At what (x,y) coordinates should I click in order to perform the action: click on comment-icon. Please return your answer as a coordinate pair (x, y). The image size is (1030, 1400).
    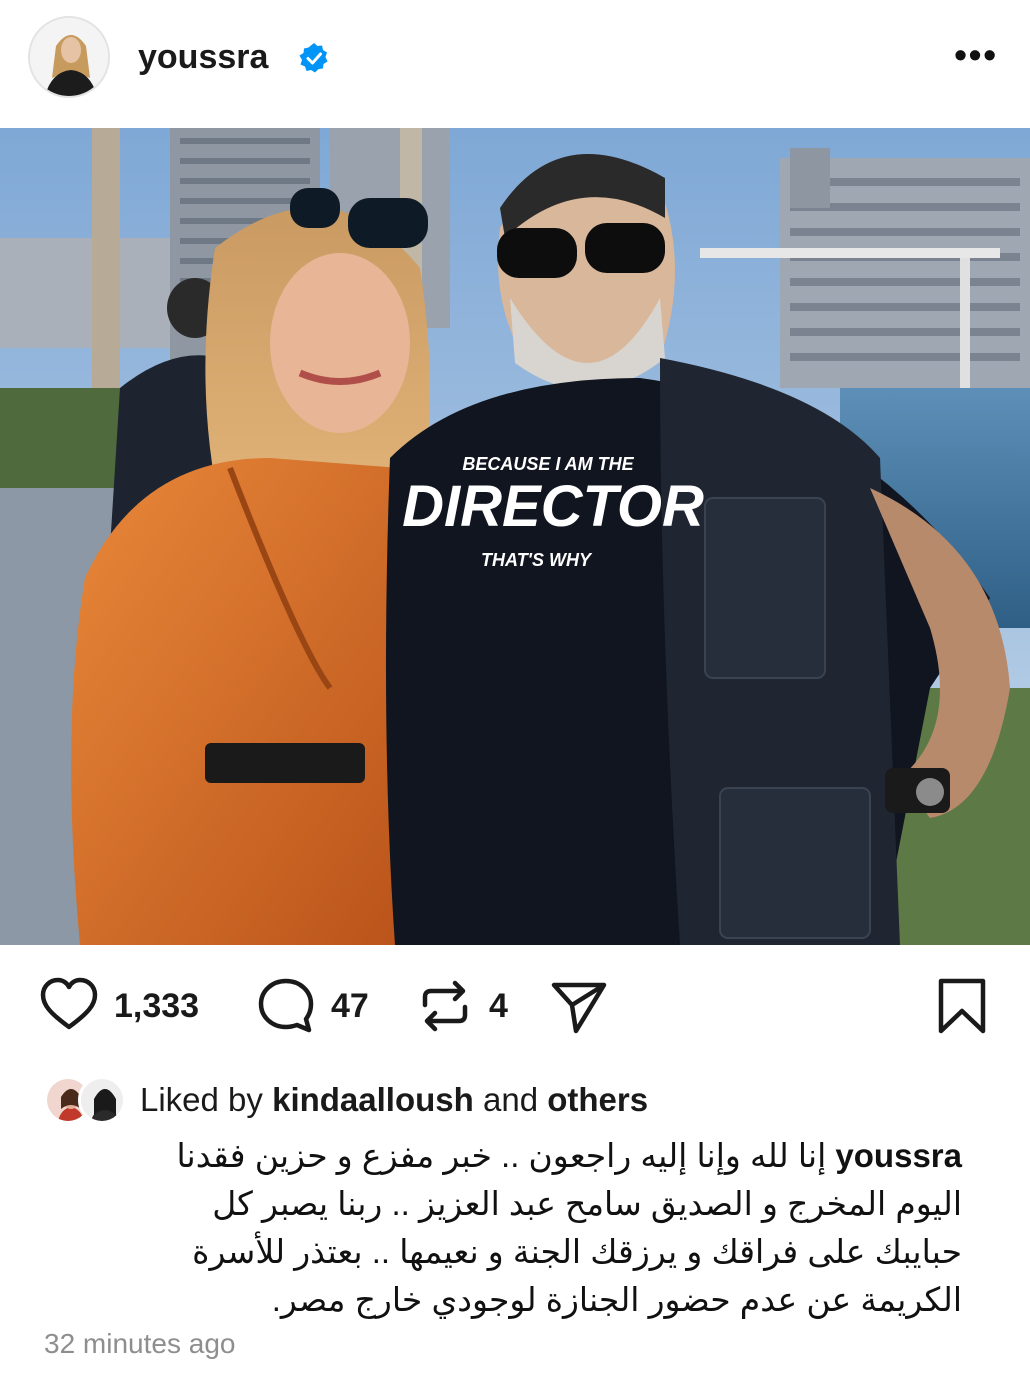
    Looking at the image, I should click on (286, 1006).